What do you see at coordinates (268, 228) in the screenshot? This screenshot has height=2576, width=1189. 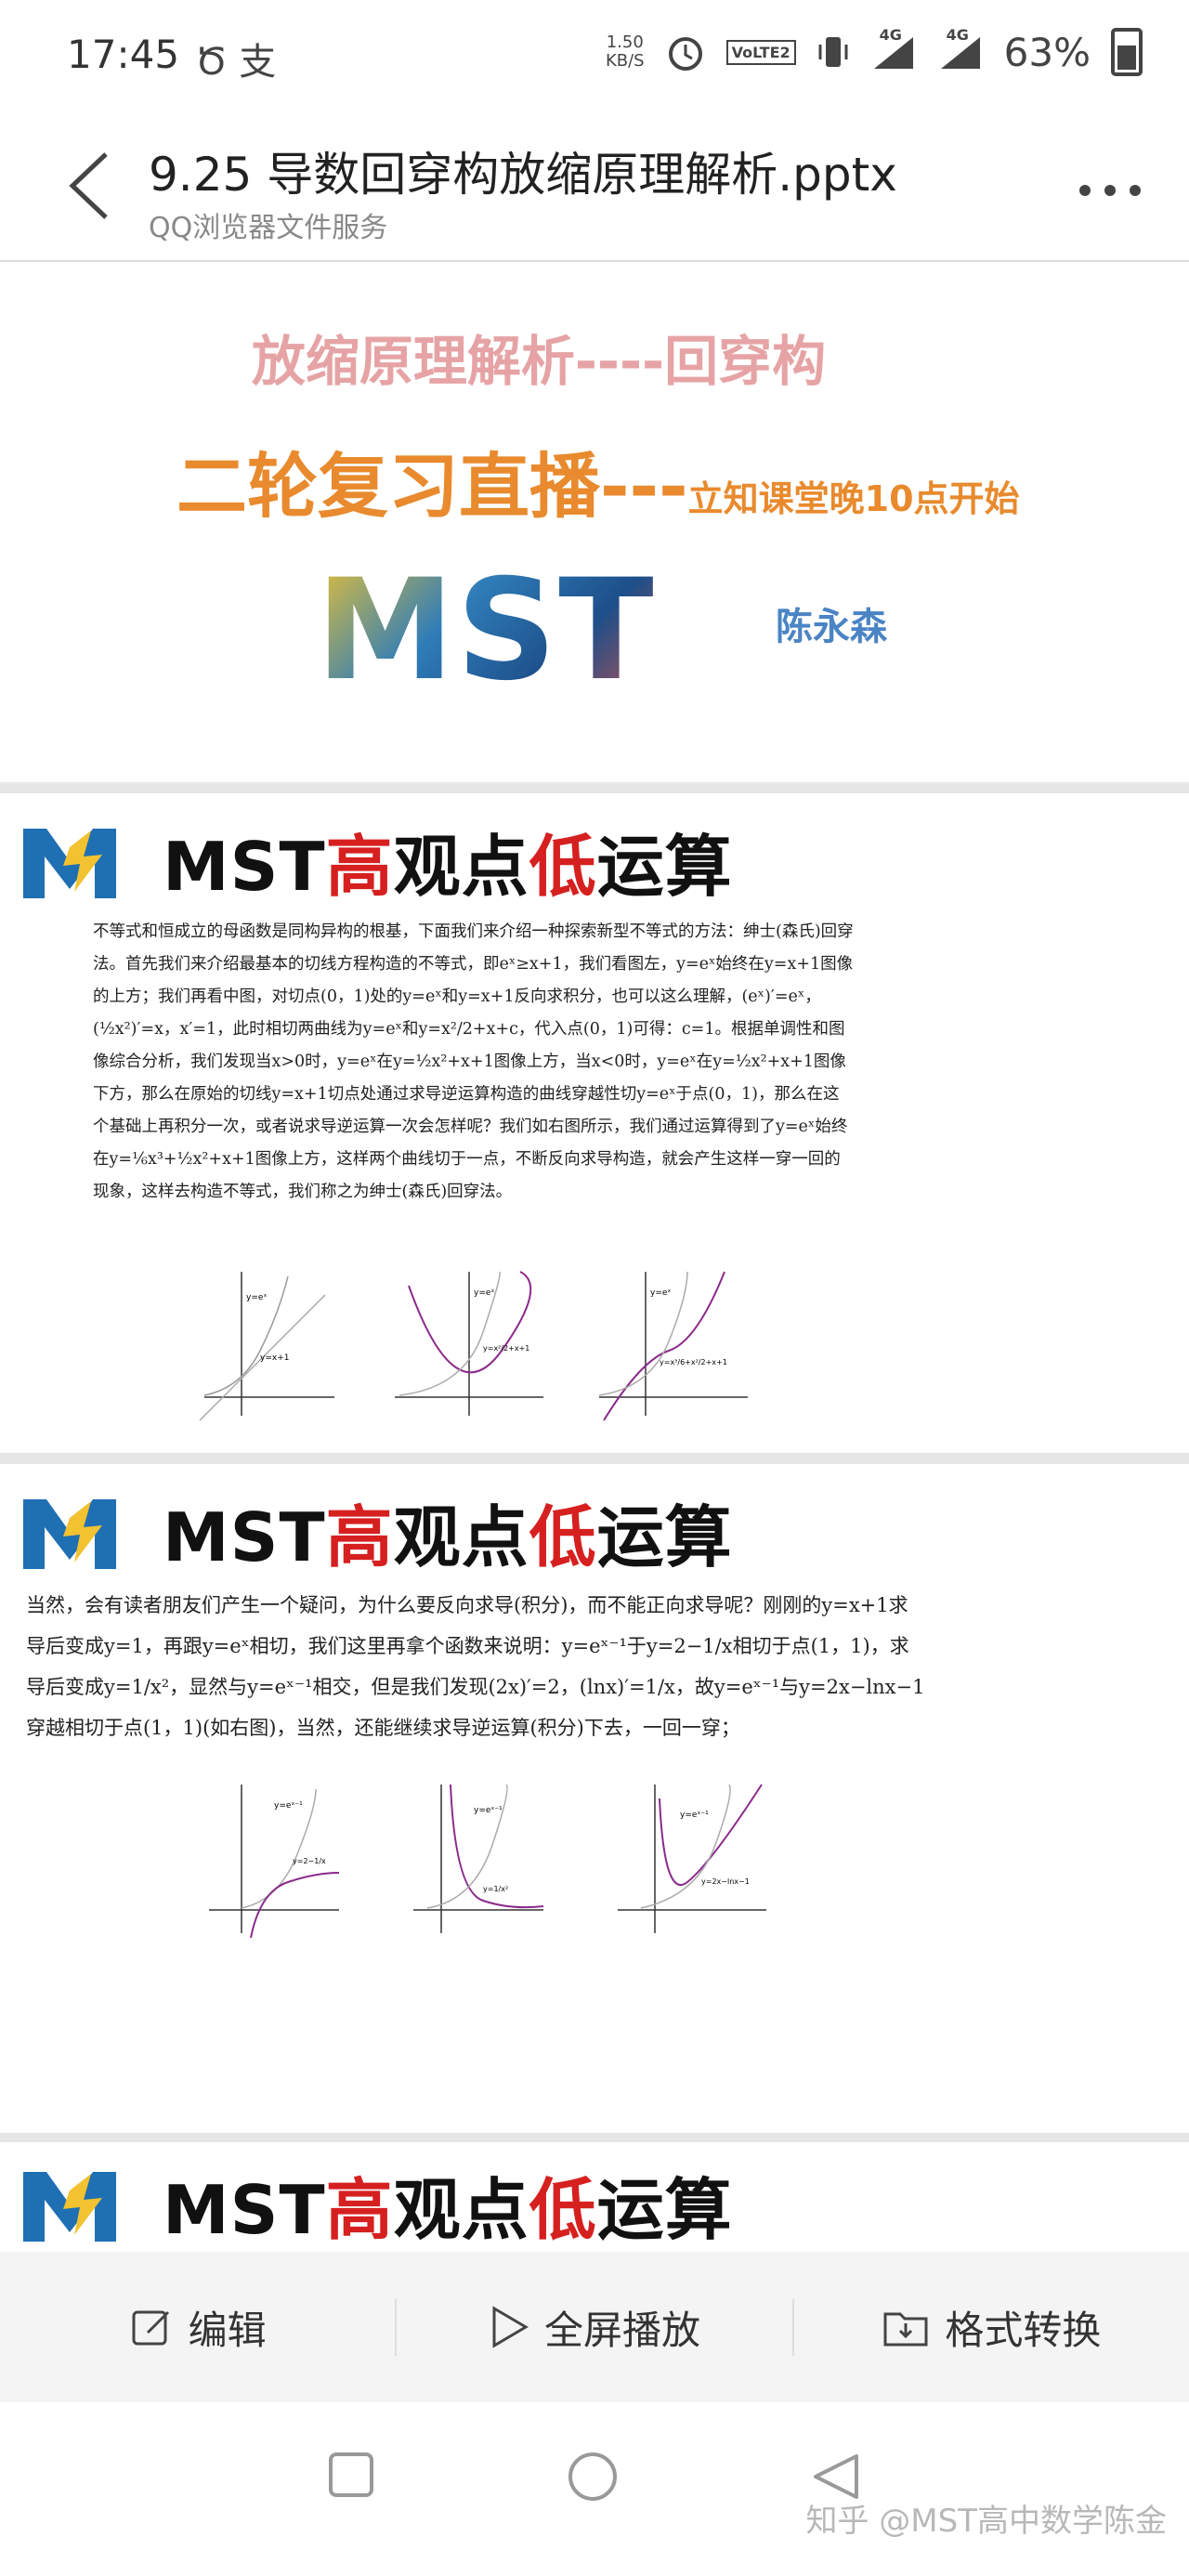 I see `file-source: QQ浏览器文件服务` at bounding box center [268, 228].